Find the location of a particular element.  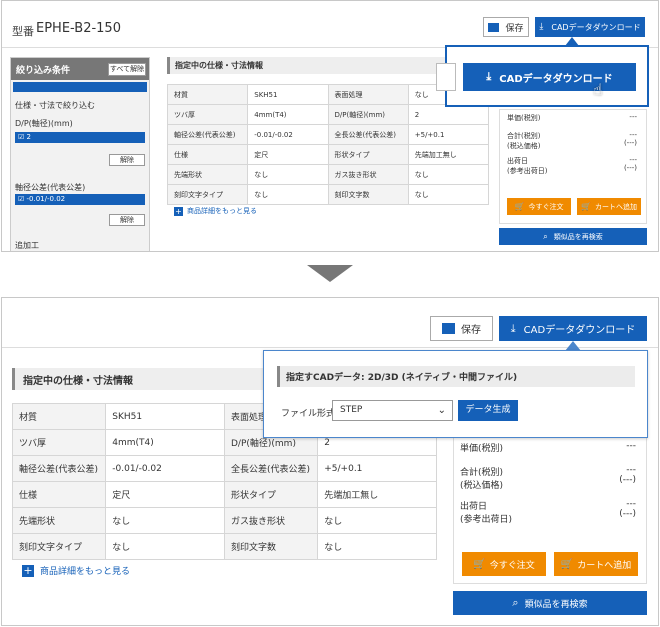

add-cart-button: 🛒 カートへ追加 is located at coordinates (609, 206).